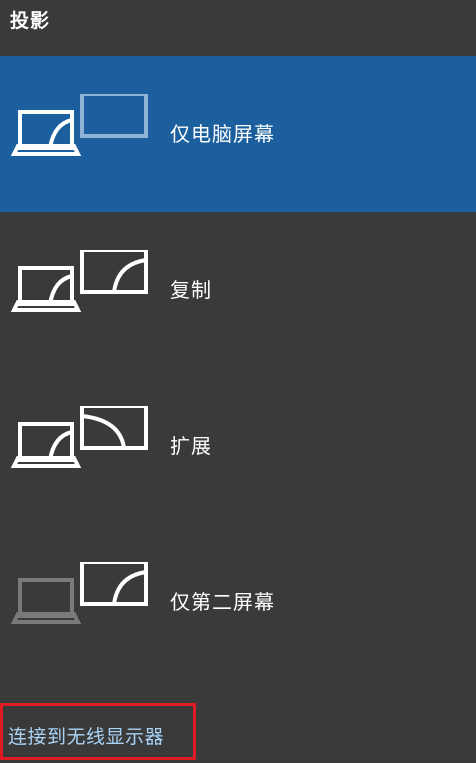 The height and width of the screenshot is (763, 476). What do you see at coordinates (79, 593) in the screenshot?
I see `second-screen-only-icon` at bounding box center [79, 593].